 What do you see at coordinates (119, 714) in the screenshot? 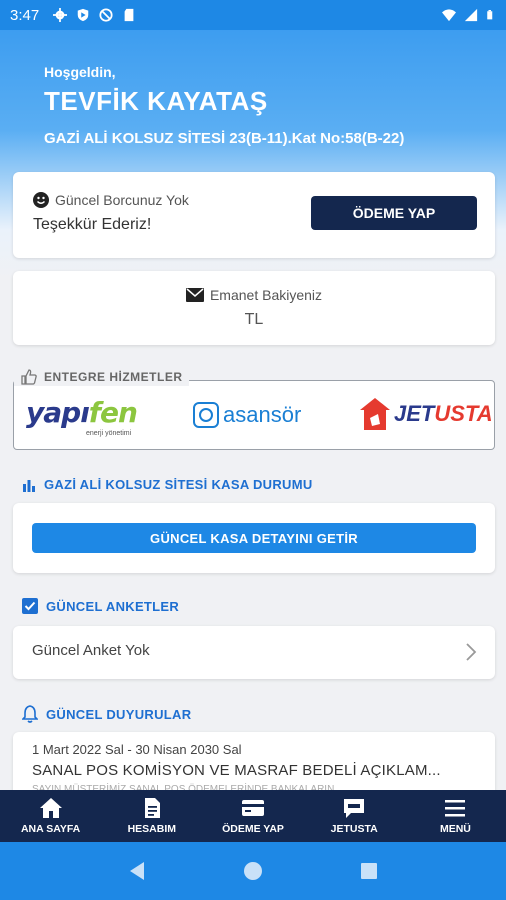
I see `duyuru-section-label: GÜNCEL DUYURULAR` at bounding box center [119, 714].